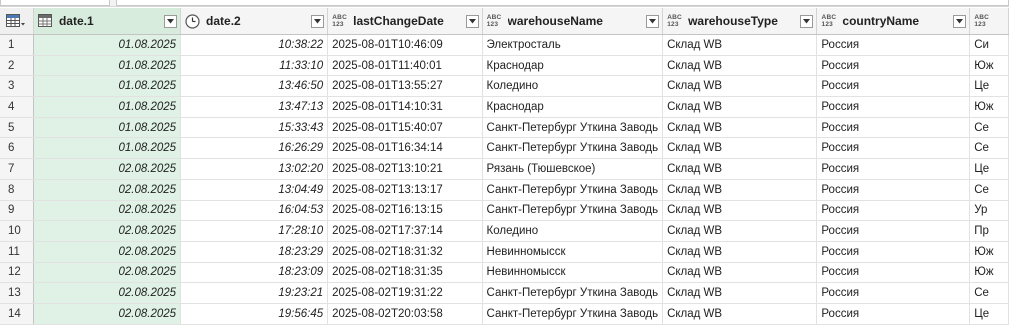 This screenshot has width=1009, height=328. What do you see at coordinates (405, 314) in the screenshot?
I see `cell-lastchangedate: 2025-08-02T20:03:58` at bounding box center [405, 314].